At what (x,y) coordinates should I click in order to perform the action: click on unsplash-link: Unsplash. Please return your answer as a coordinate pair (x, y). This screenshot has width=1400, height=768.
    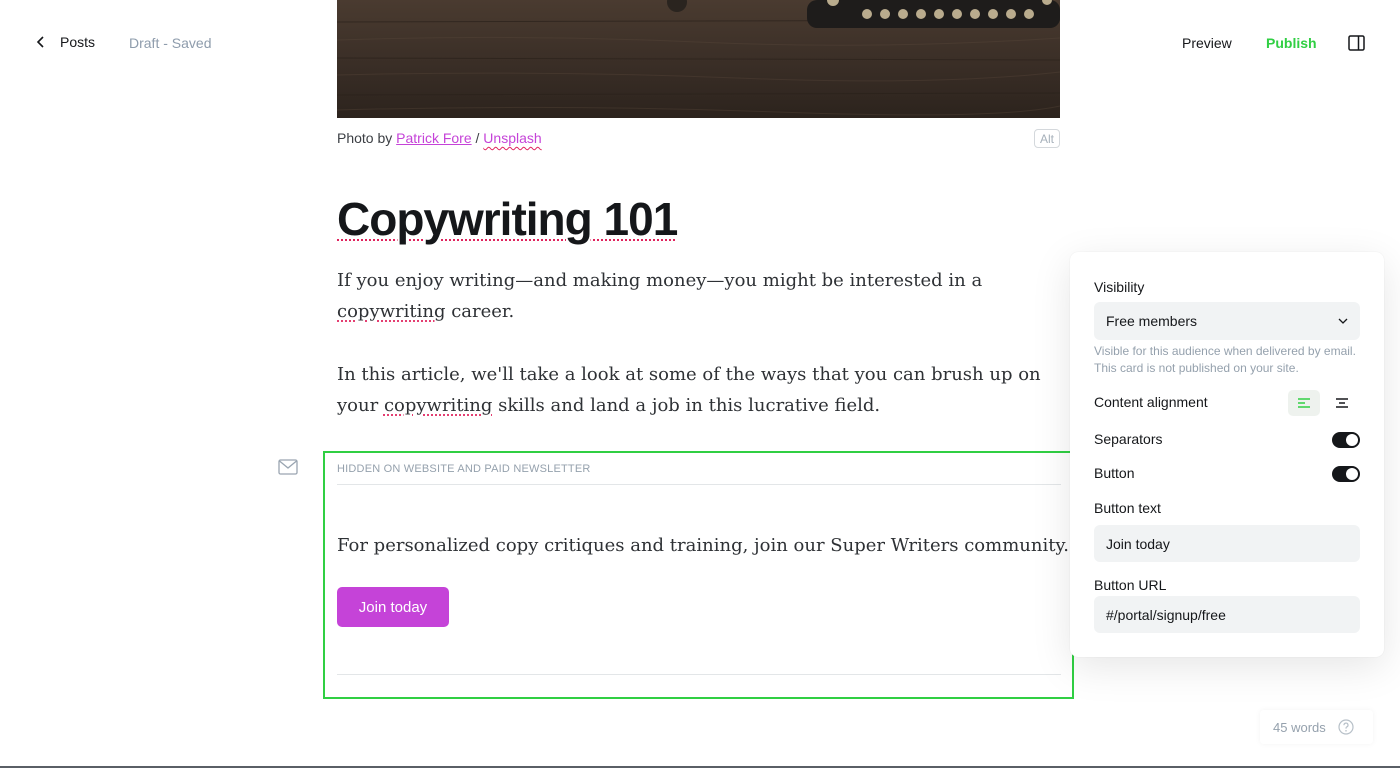
    Looking at the image, I should click on (512, 138).